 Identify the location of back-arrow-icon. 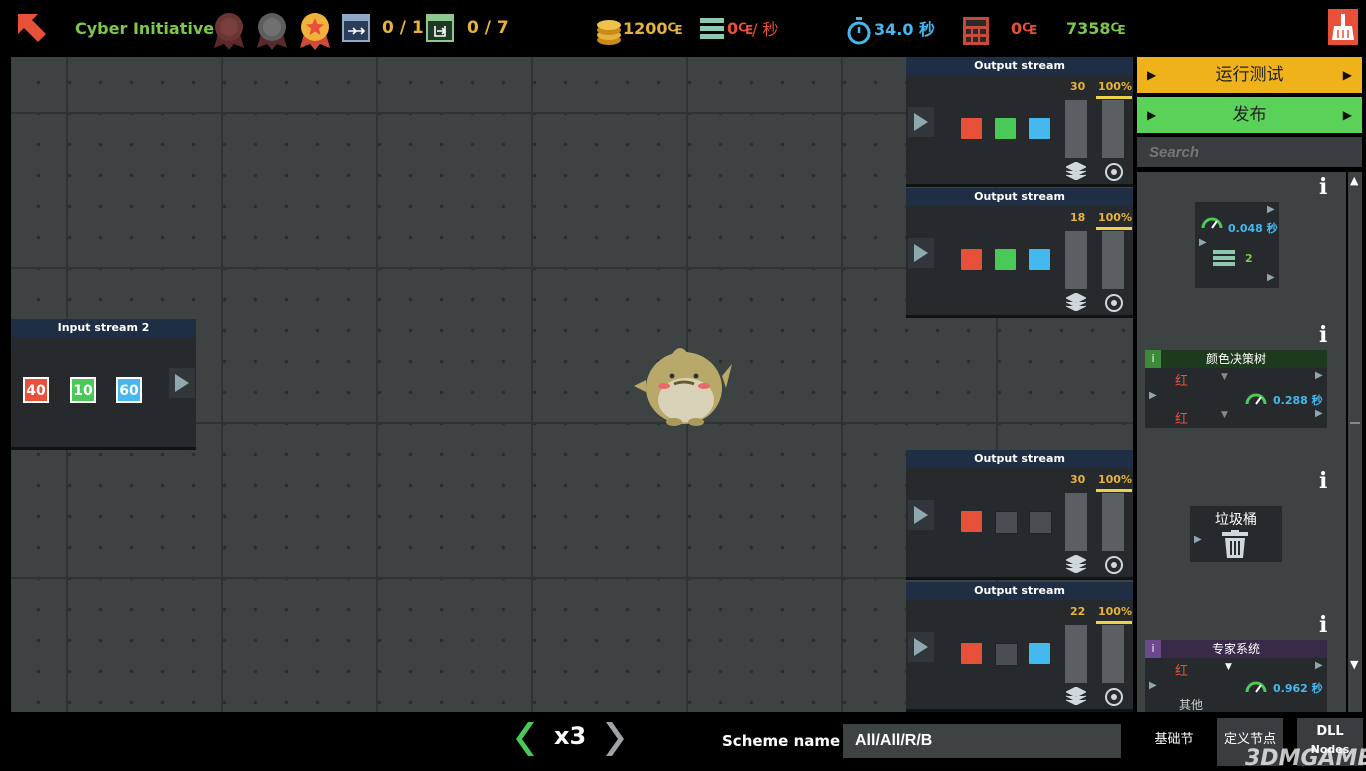
(36, 28).